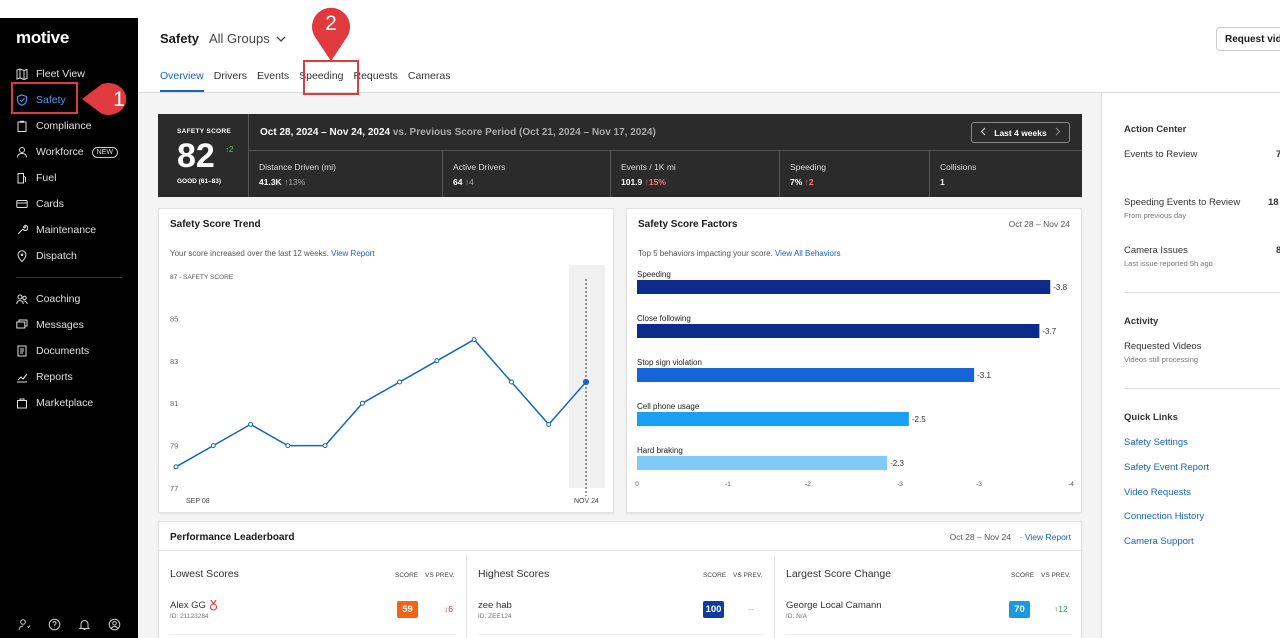  I want to click on view-report-link: View Report, so click(1048, 537).